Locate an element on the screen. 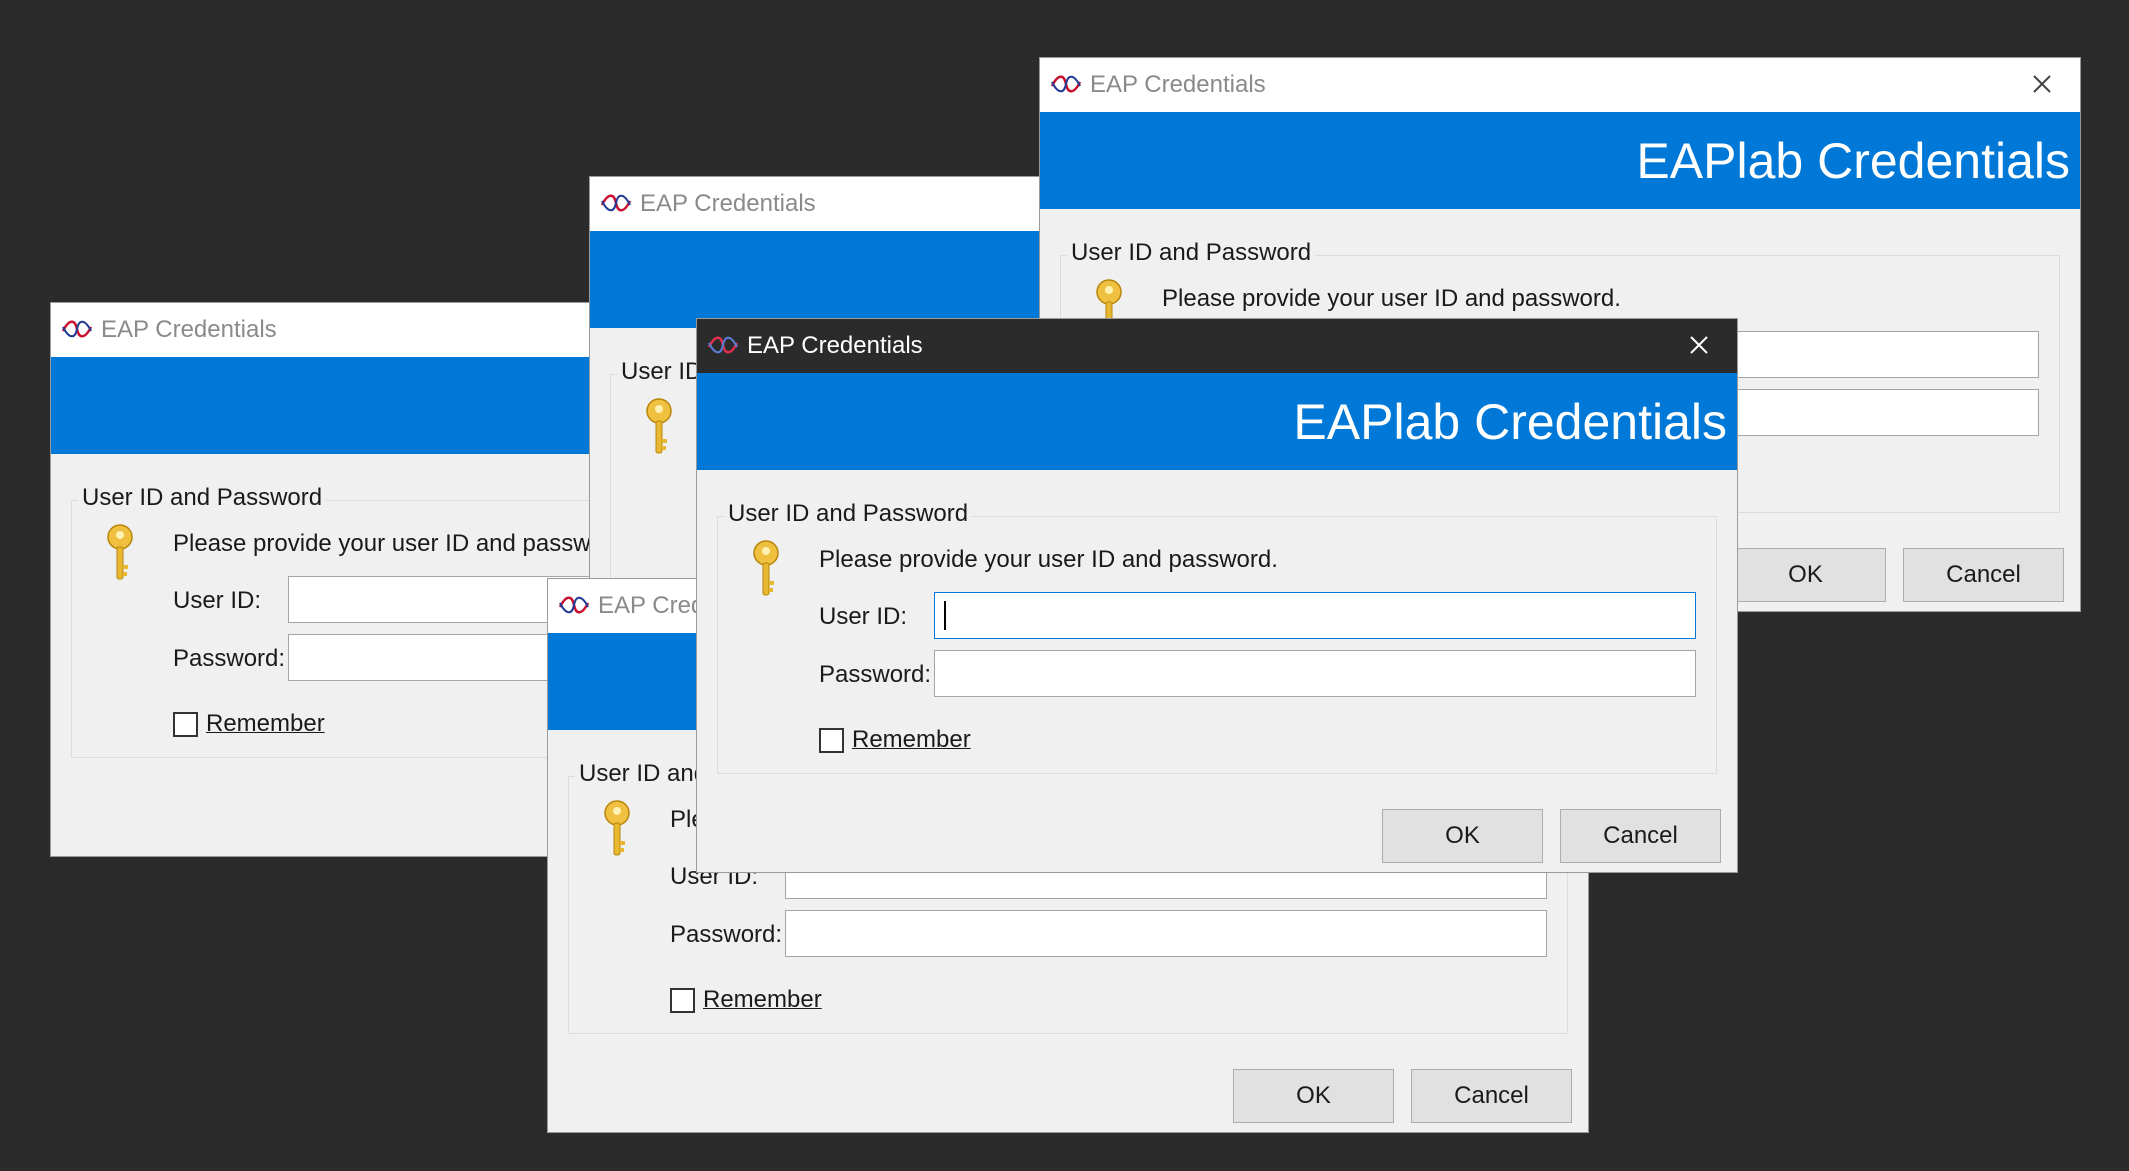 The height and width of the screenshot is (1171, 2129). user-id-input is located at coordinates (1315, 615).